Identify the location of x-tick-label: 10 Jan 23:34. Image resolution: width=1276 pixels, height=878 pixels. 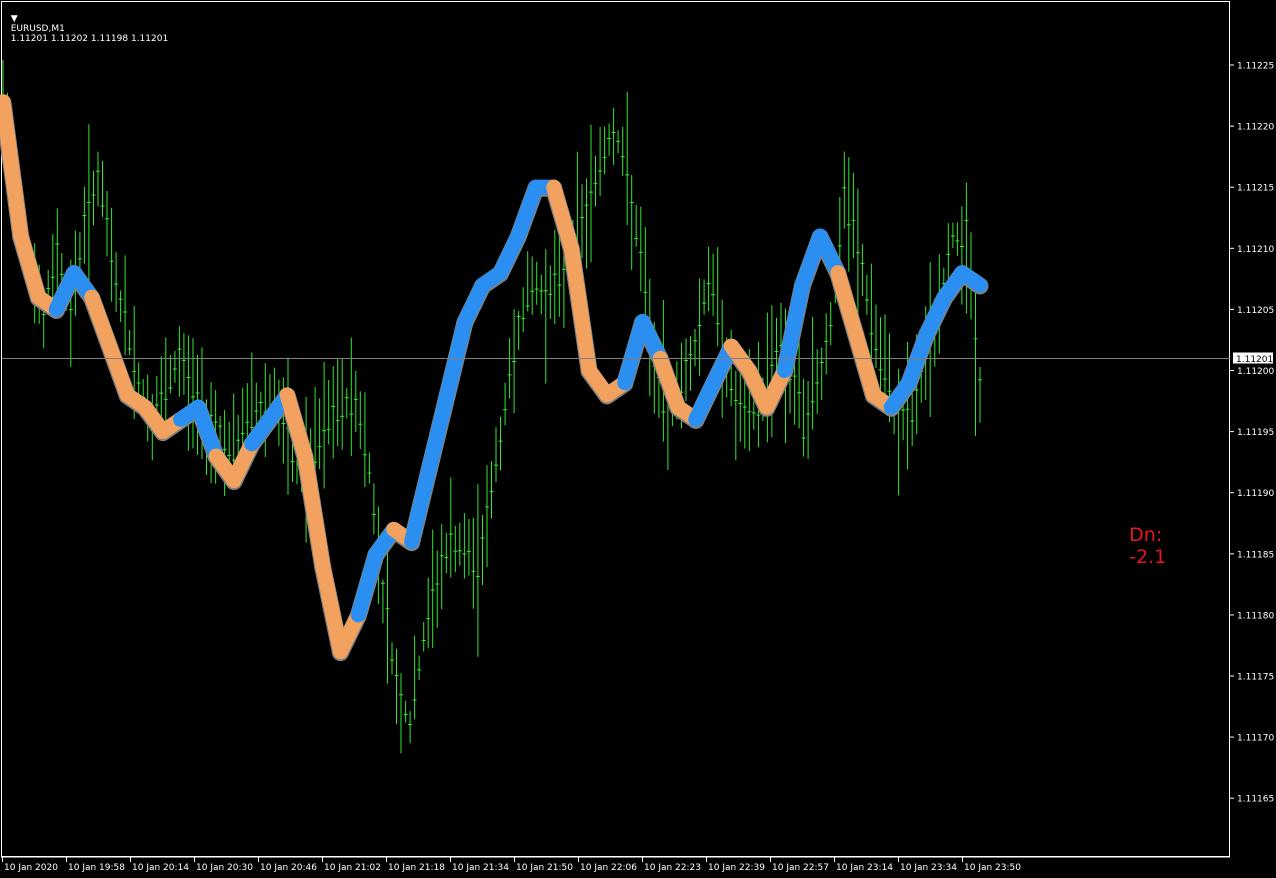
(928, 868).